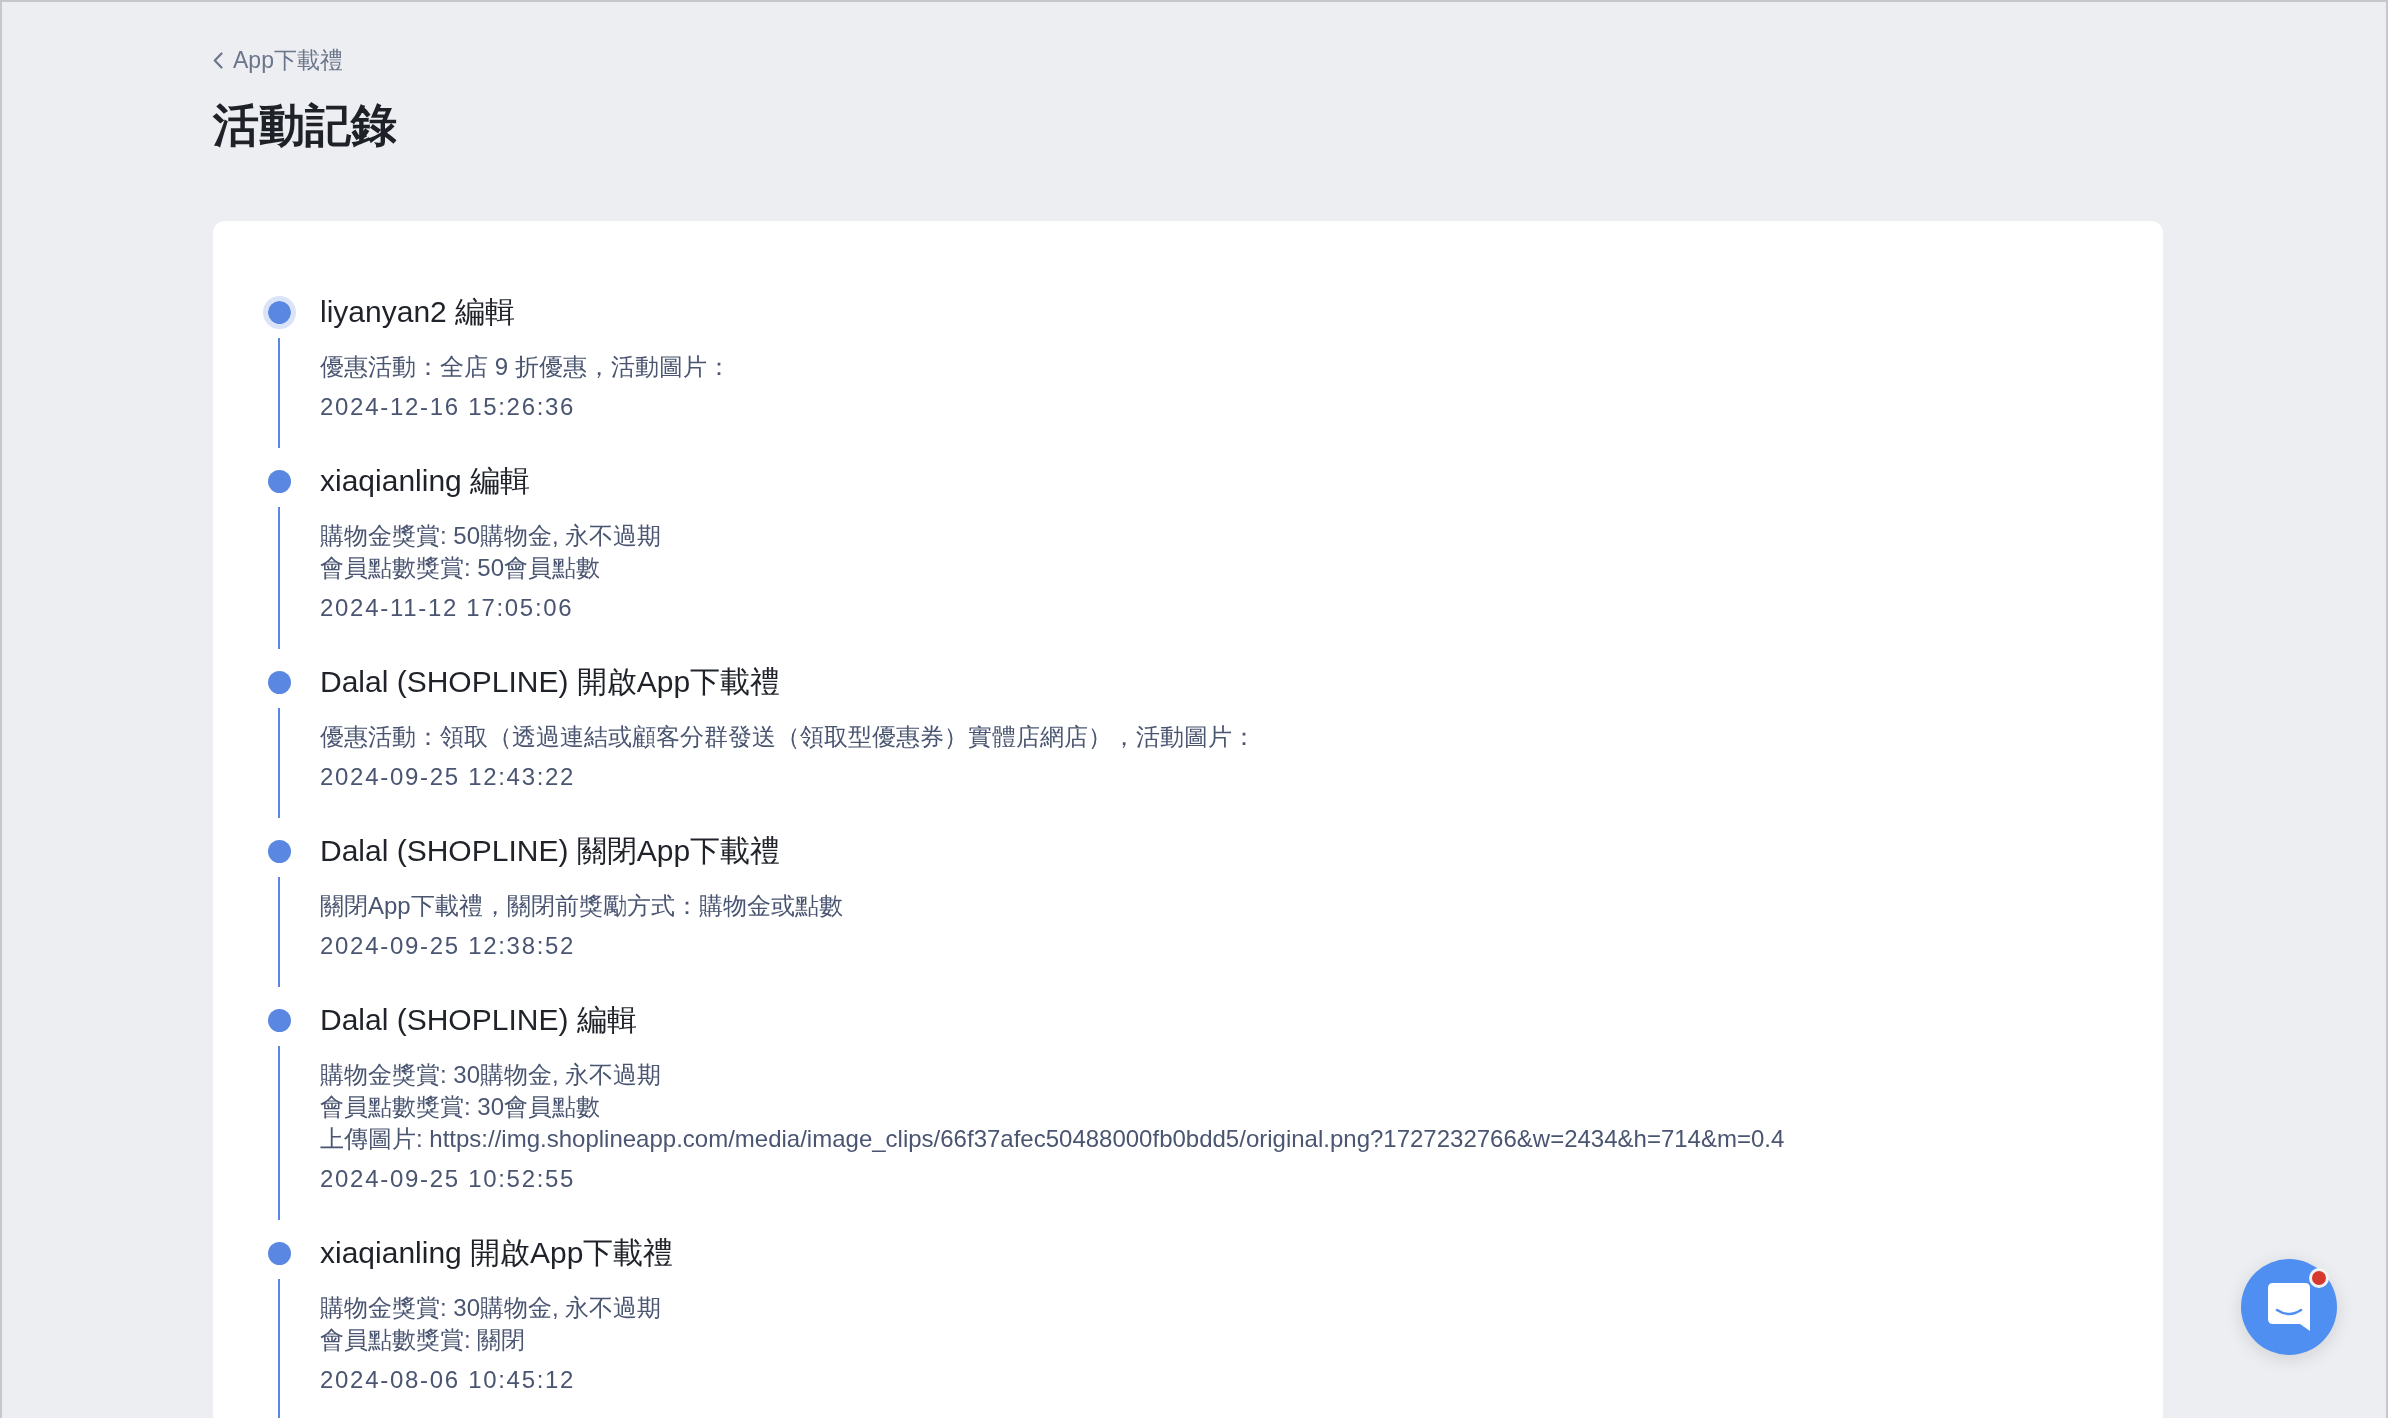 This screenshot has width=2388, height=1418. I want to click on back-link: App下載禮, so click(278, 60).